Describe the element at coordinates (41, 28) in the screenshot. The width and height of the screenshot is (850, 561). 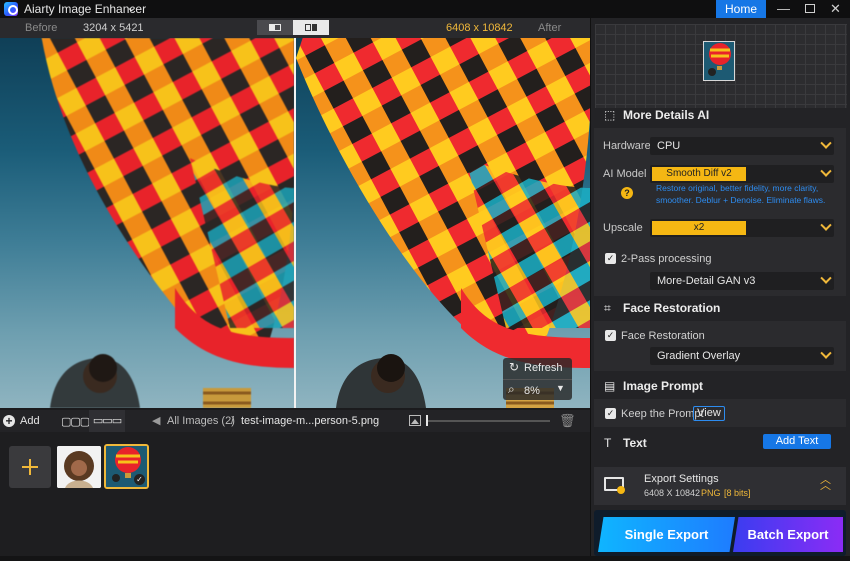
I see `before-label: Before` at that location.